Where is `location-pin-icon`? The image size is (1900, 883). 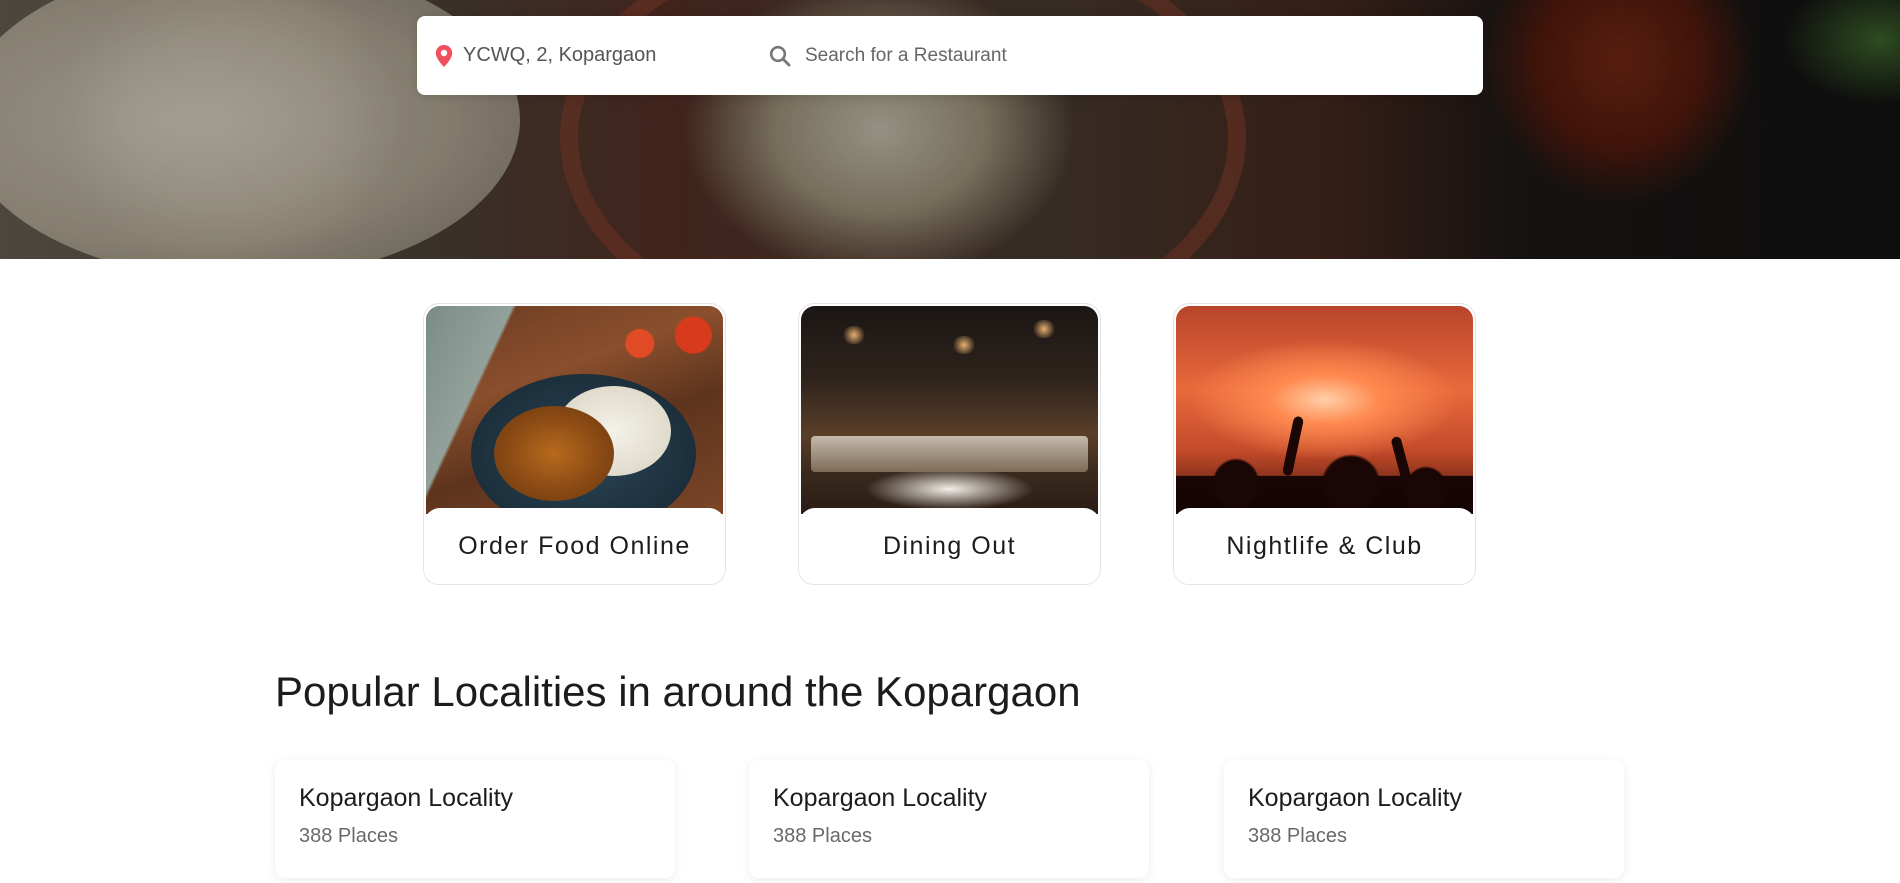
location-pin-icon is located at coordinates (444, 55).